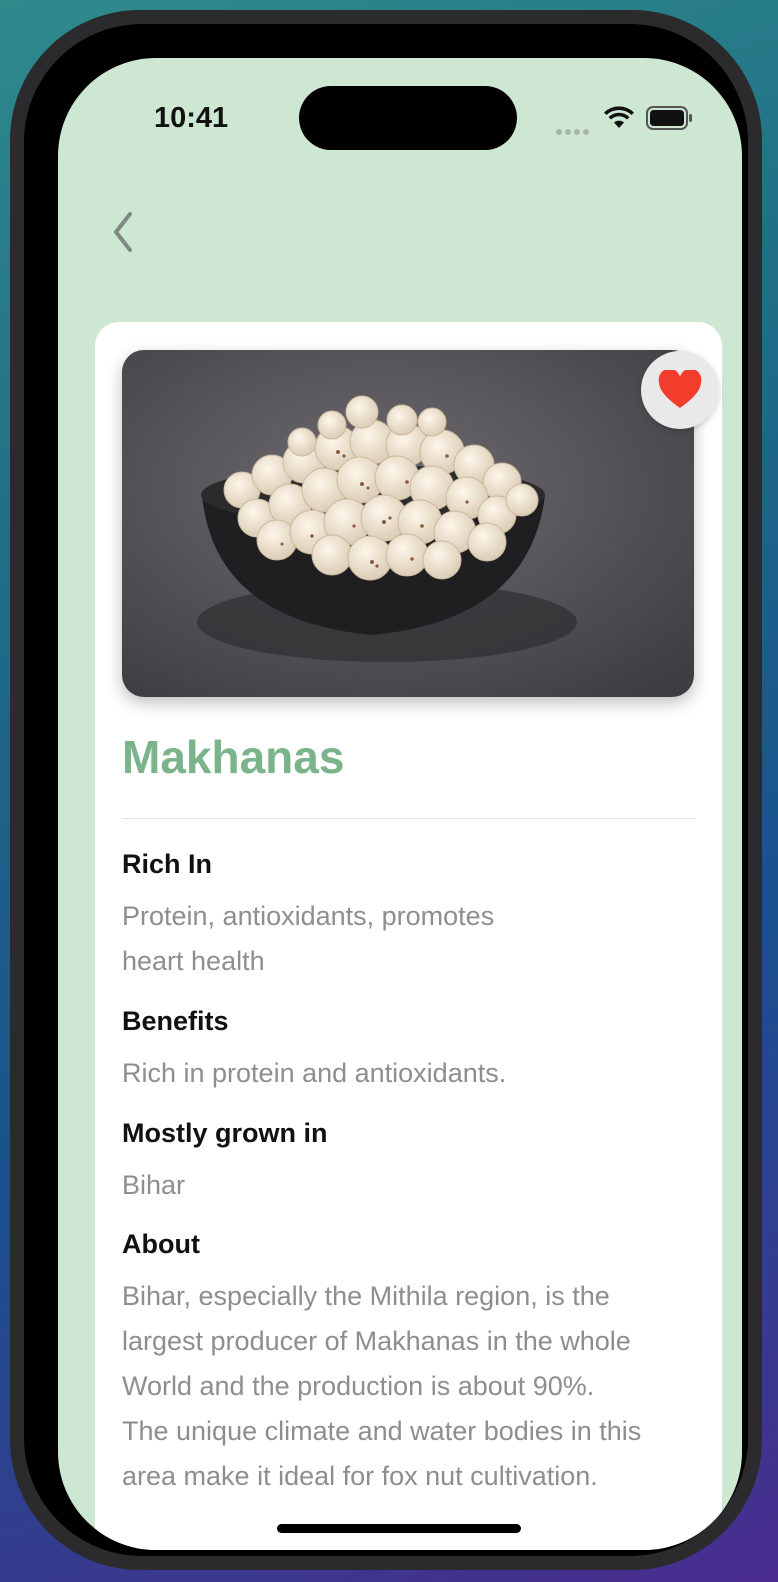 This screenshot has width=778, height=1582. I want to click on grown-in-label: Mostly grown in, so click(225, 1133).